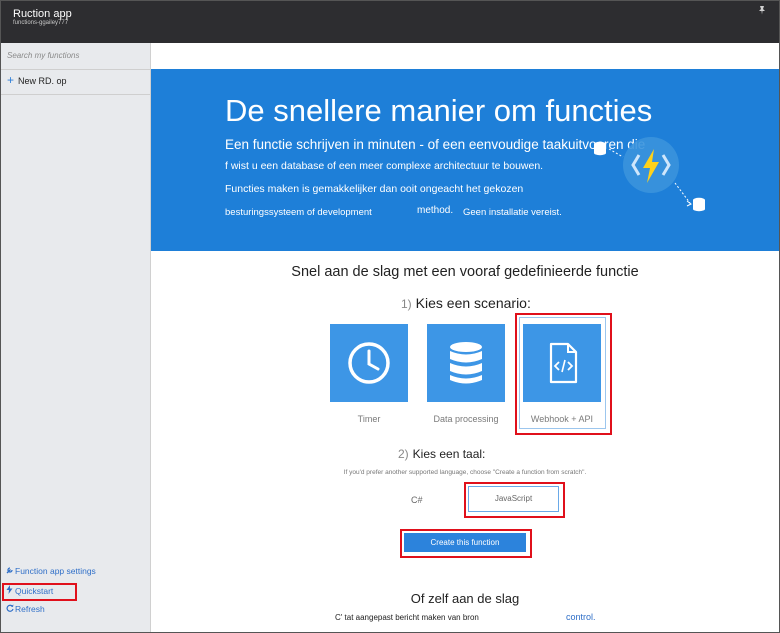  I want to click on new-function-label: New RD. op, so click(42, 81).